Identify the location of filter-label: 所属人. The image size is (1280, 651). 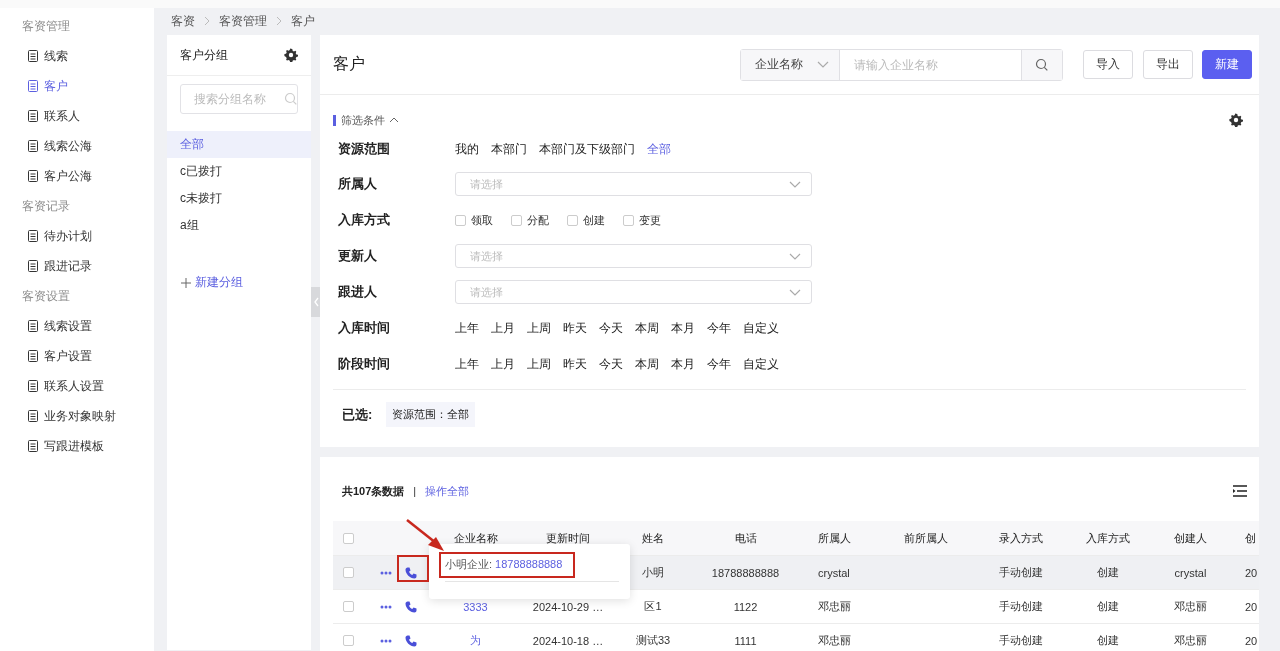
(358, 184).